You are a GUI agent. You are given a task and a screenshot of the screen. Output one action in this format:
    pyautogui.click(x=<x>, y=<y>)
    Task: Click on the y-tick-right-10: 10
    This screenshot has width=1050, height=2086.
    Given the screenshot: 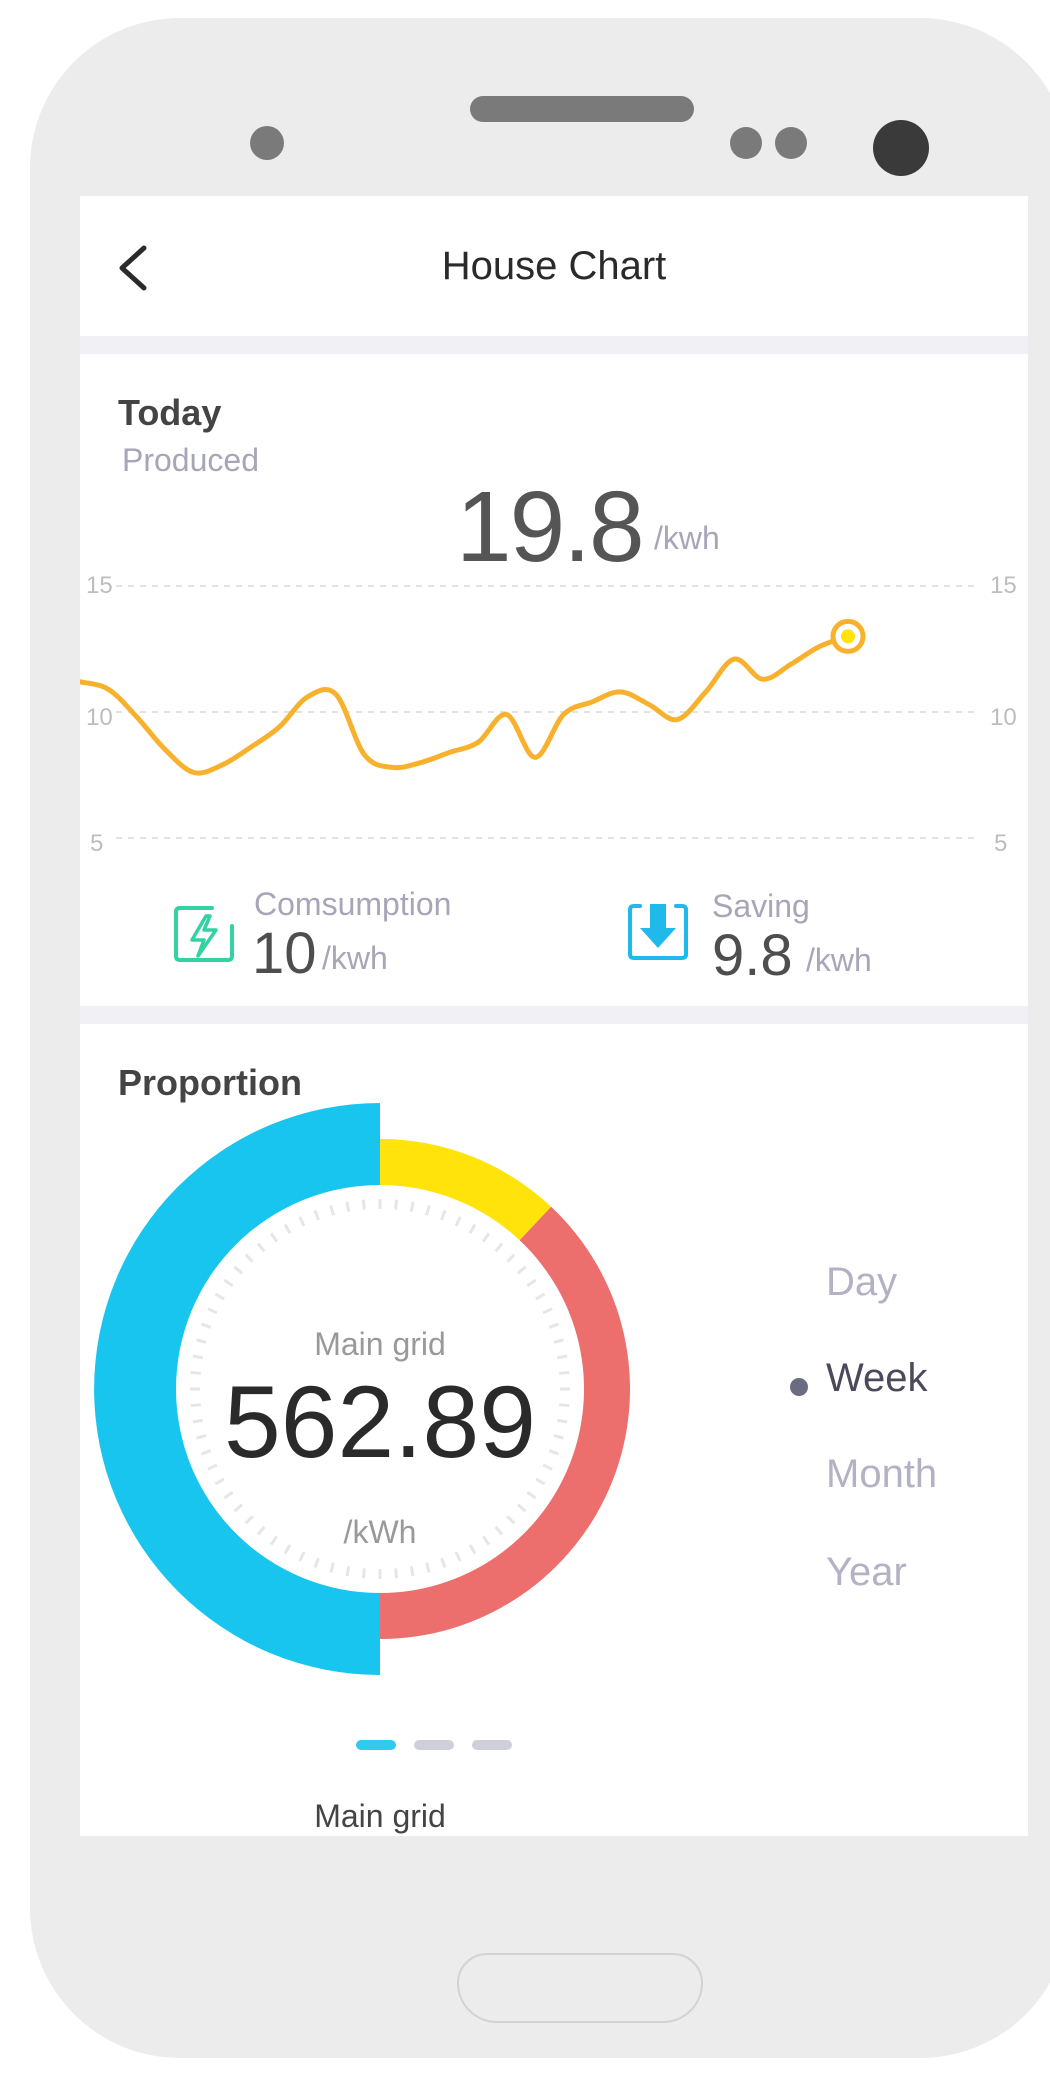 What is the action you would take?
    pyautogui.click(x=1003, y=717)
    